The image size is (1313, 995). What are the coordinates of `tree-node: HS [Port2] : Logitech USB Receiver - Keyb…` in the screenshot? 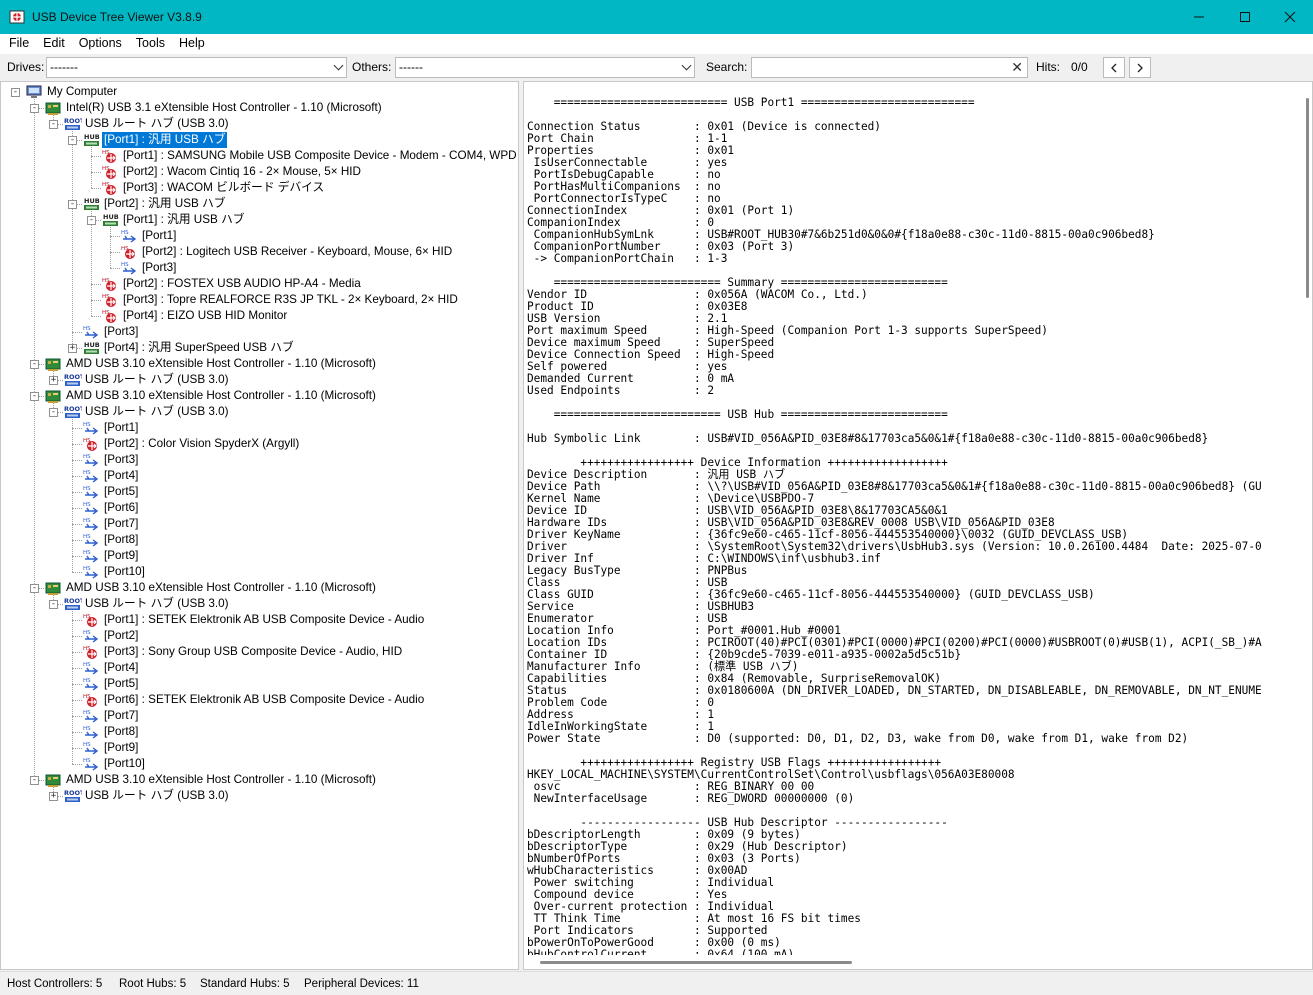 It's located at (259, 252).